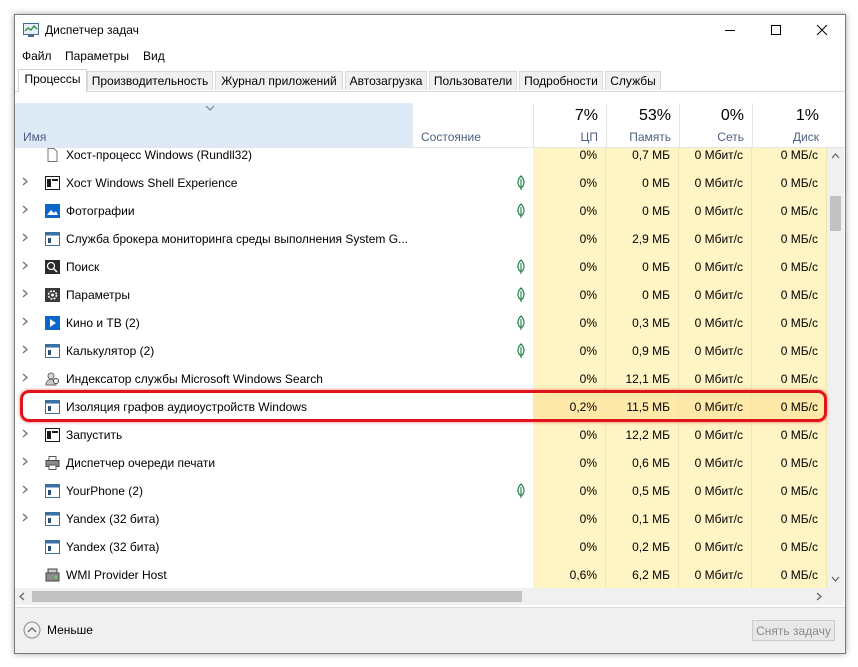 The width and height of the screenshot is (858, 667). I want to click on tab-users: Пользователи, so click(473, 80).